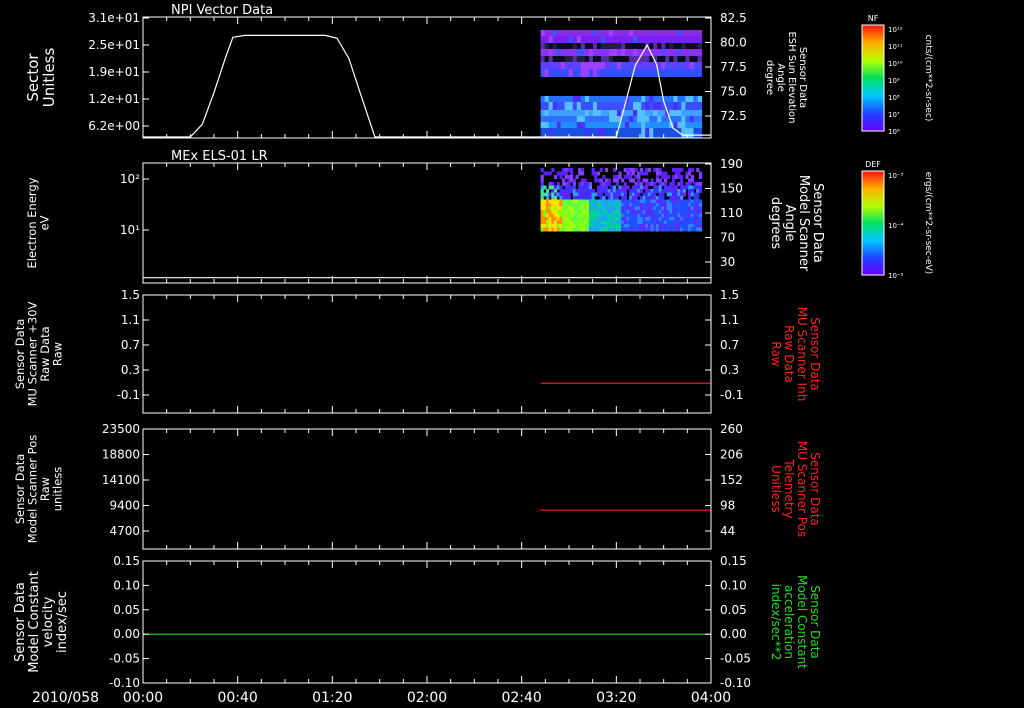 The height and width of the screenshot is (708, 1024). What do you see at coordinates (729, 370) in the screenshot?
I see `y2-tick-label: 0.3` at bounding box center [729, 370].